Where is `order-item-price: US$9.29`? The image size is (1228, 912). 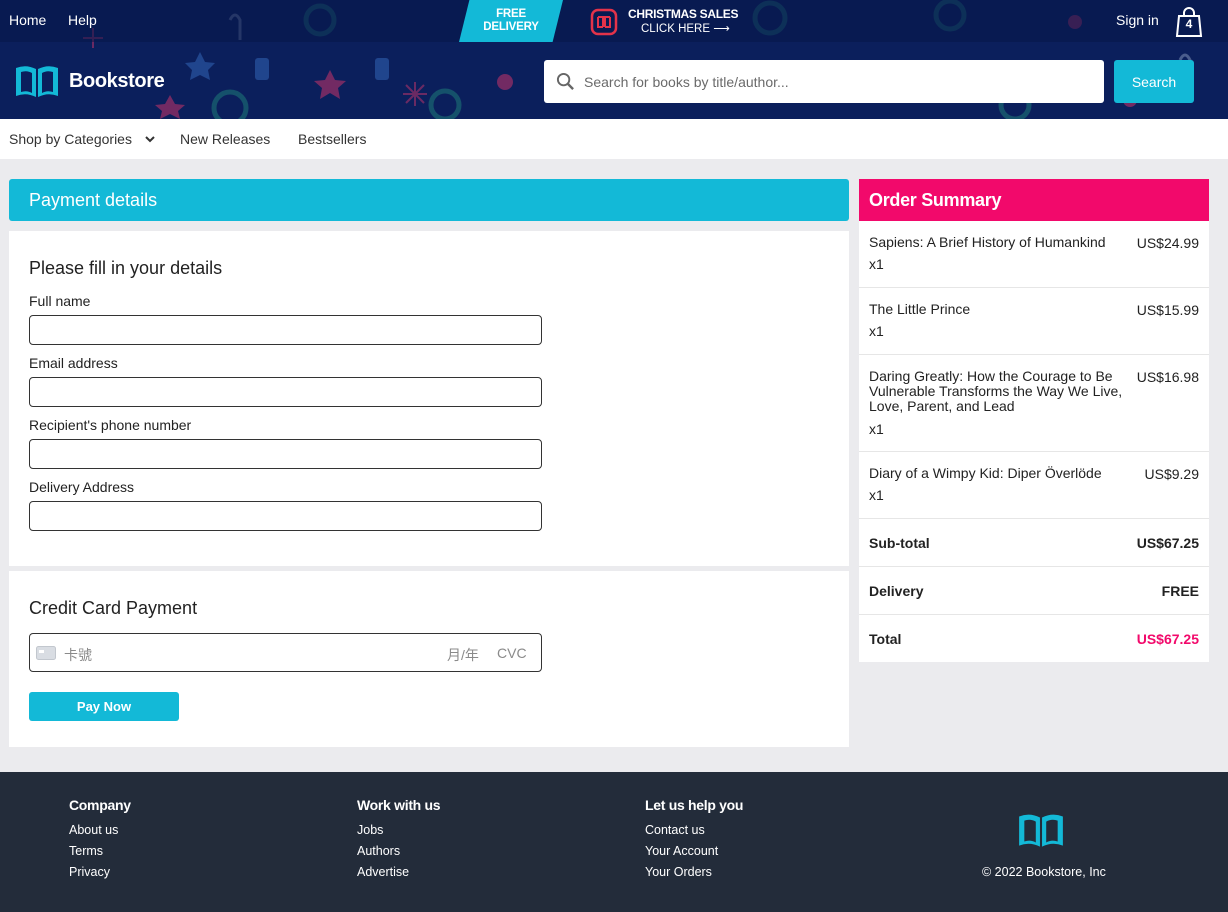 order-item-price: US$9.29 is located at coordinates (1171, 474).